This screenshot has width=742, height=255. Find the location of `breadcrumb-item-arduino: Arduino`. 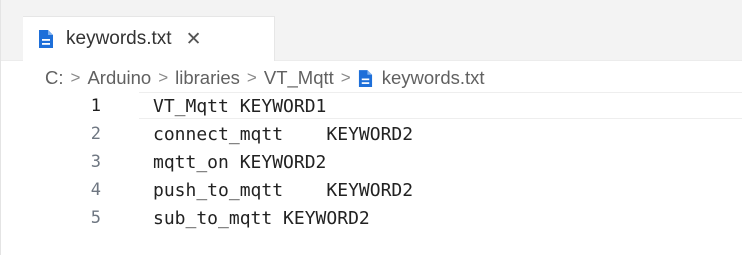

breadcrumb-item-arduino: Arduino is located at coordinates (119, 78).